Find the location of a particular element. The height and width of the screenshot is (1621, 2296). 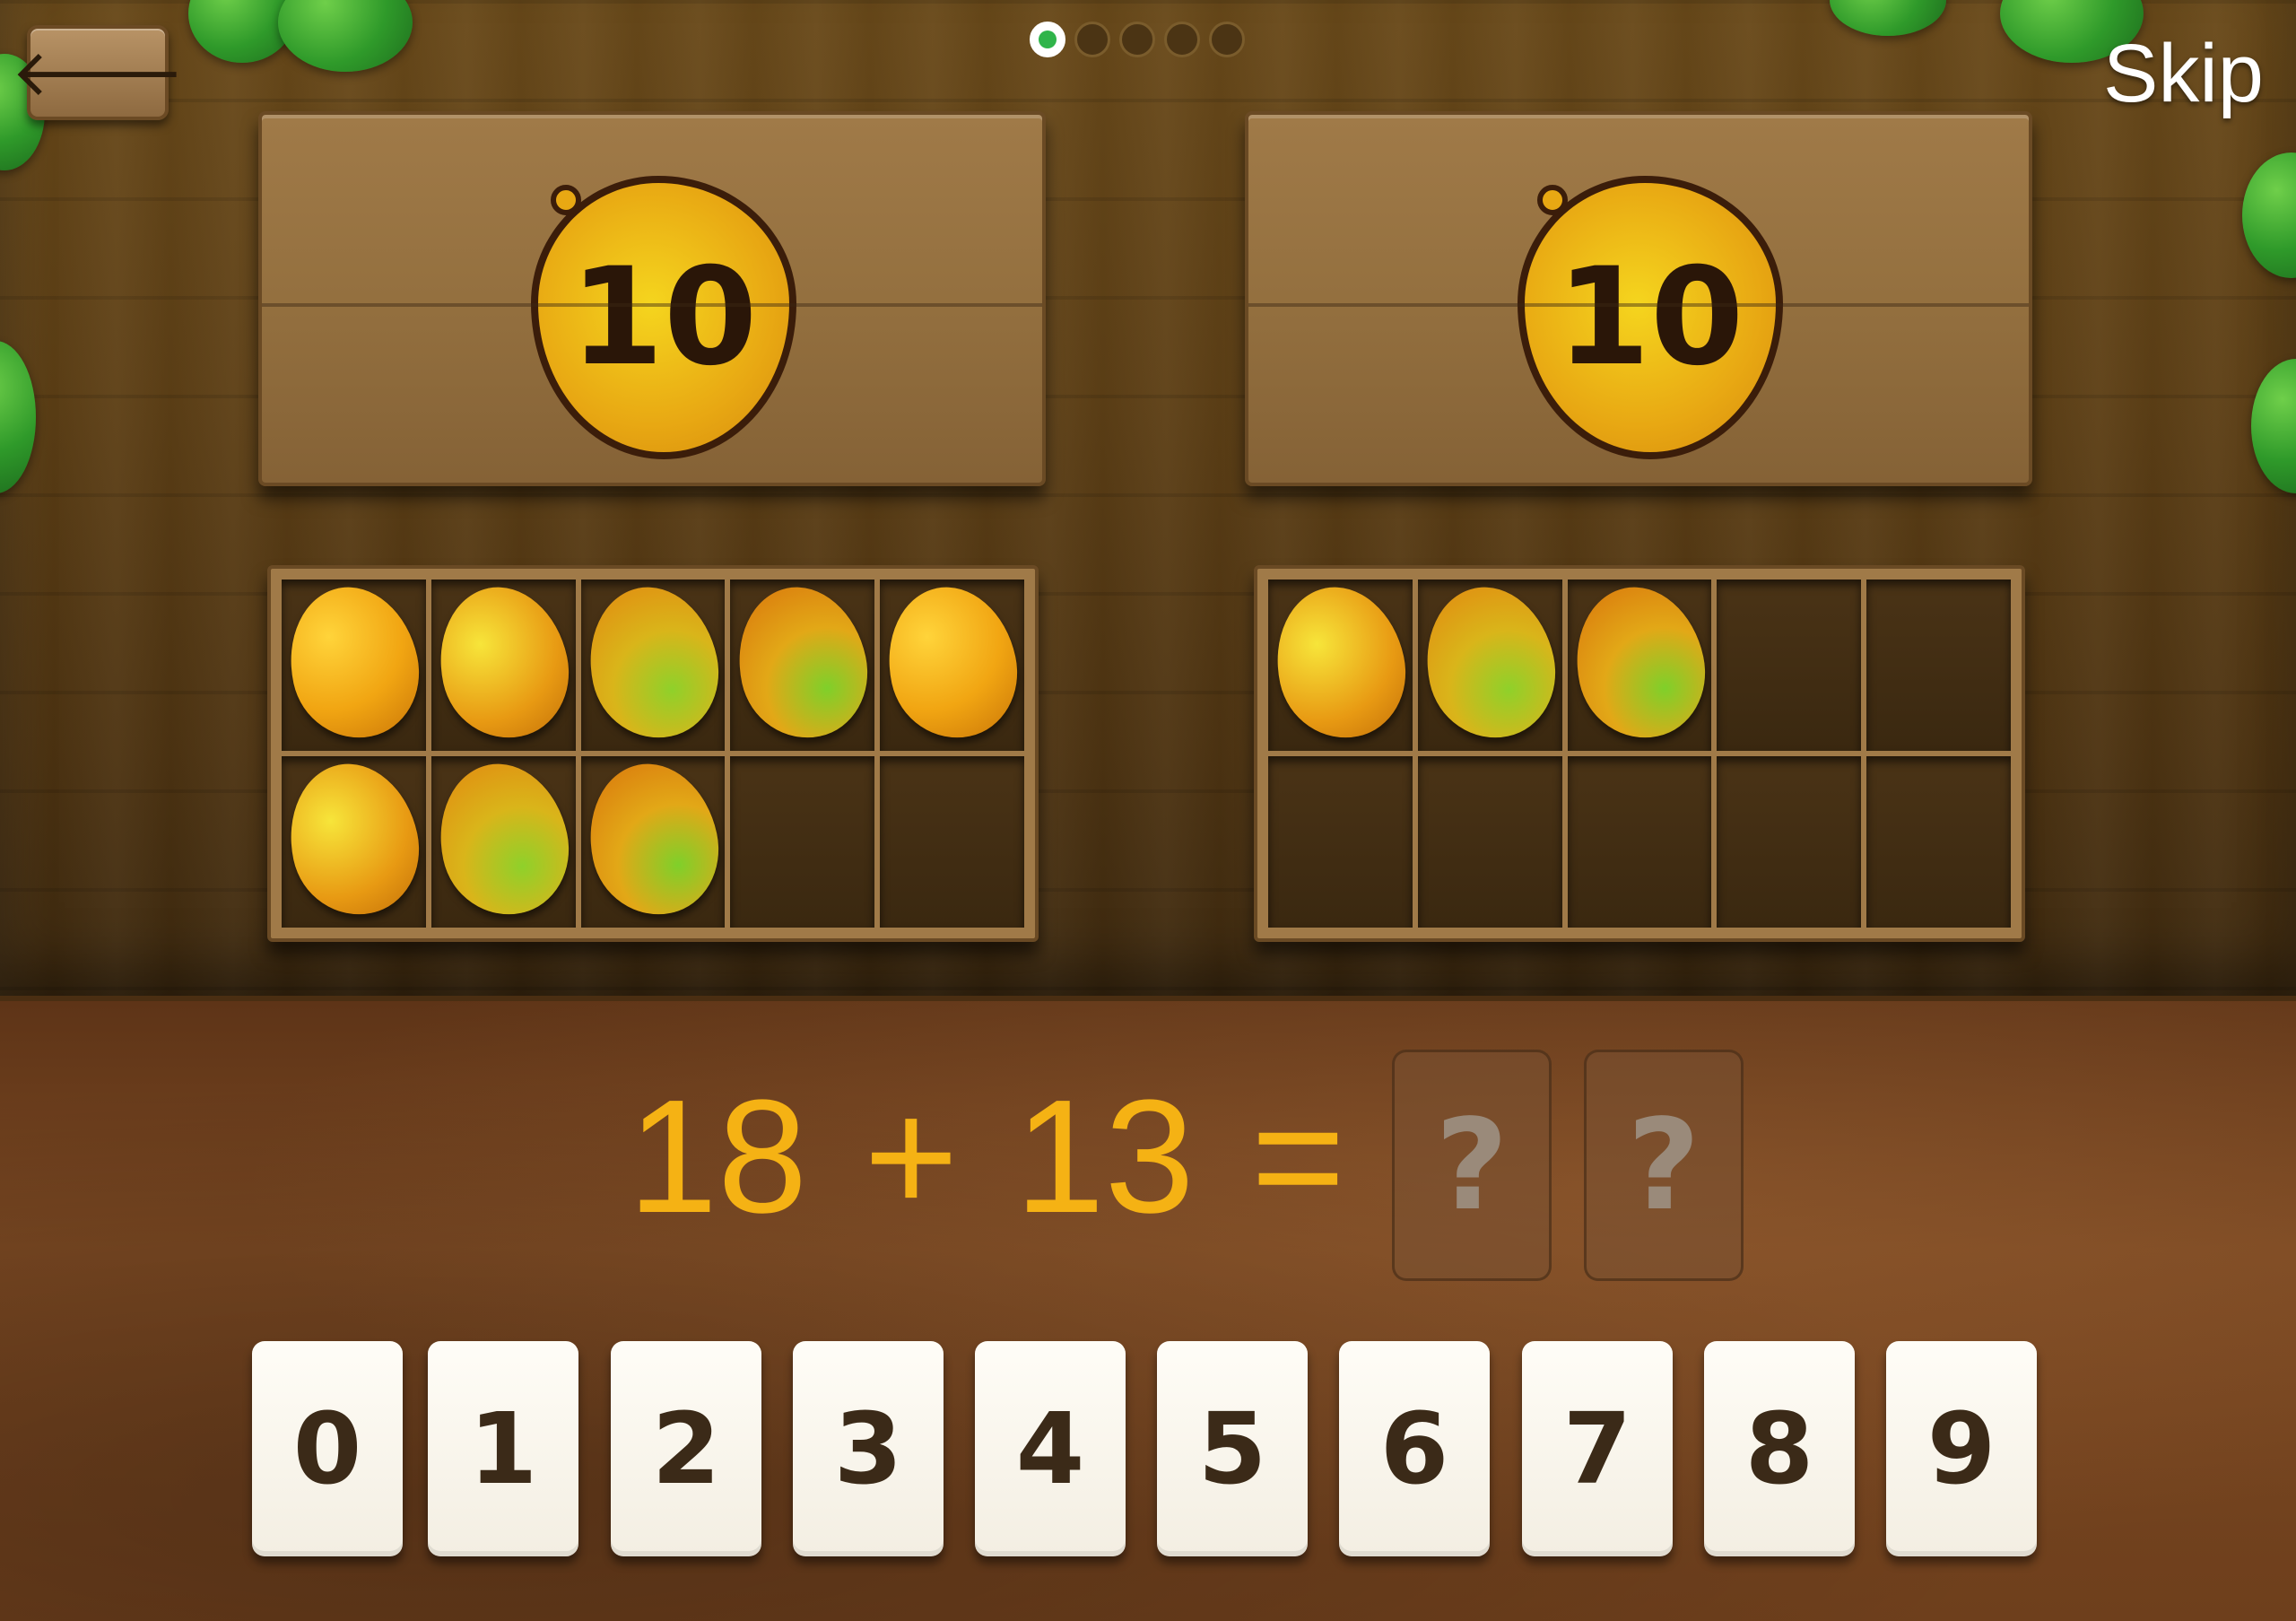

back-button: 🡐 is located at coordinates (98, 72).